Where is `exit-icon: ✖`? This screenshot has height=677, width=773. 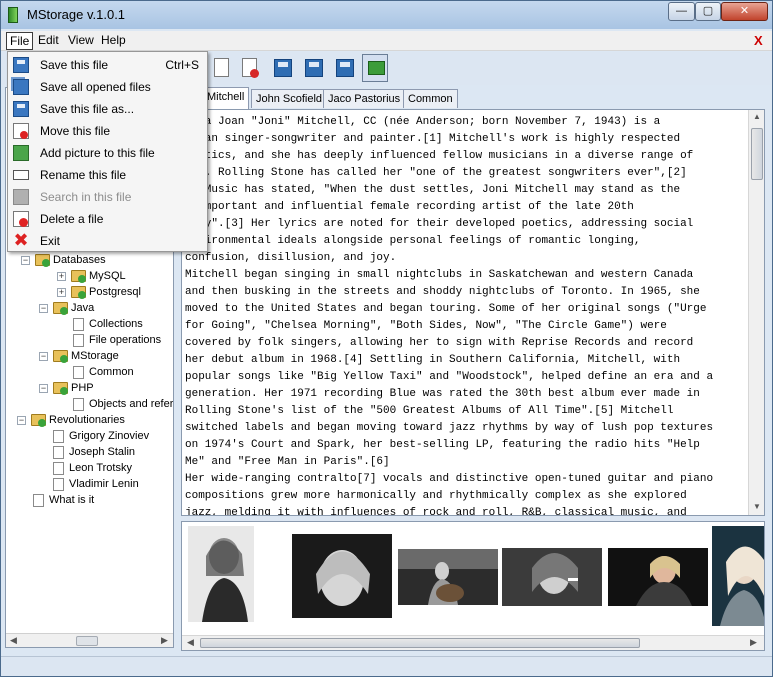 exit-icon: ✖ is located at coordinates (21, 240).